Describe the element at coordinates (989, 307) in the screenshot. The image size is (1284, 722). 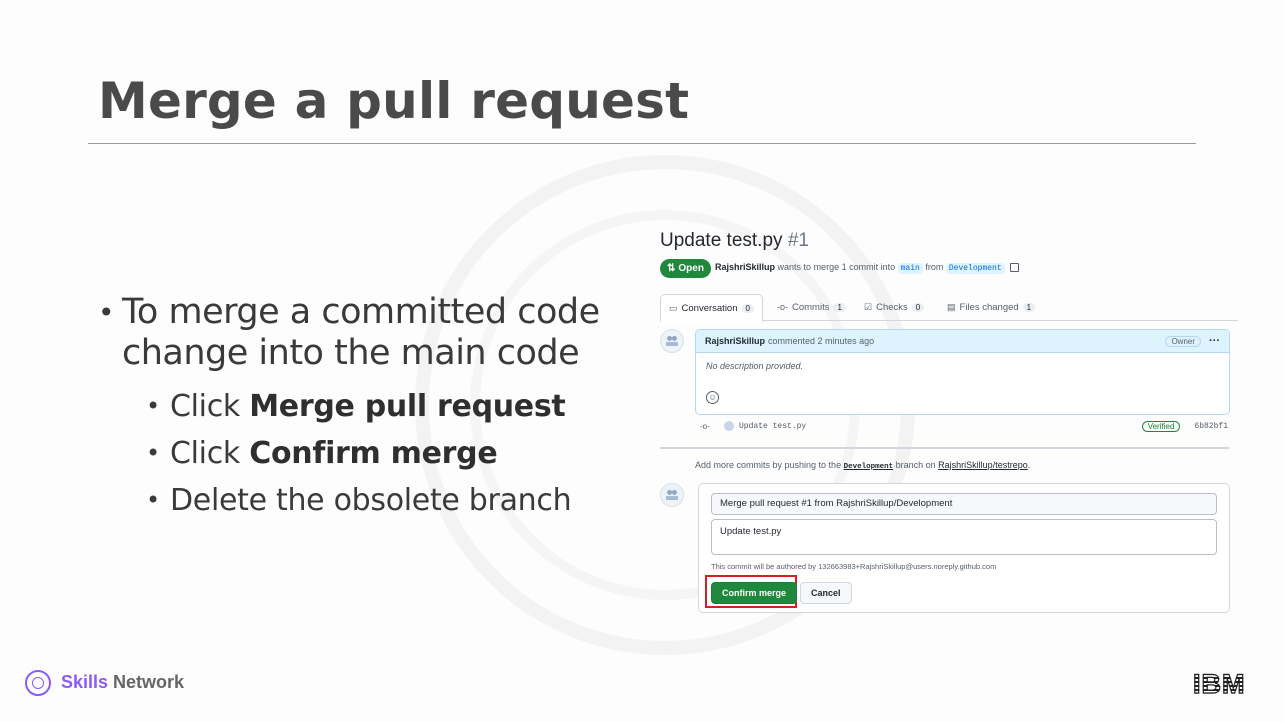
I see `tab-label: Files changed` at that location.